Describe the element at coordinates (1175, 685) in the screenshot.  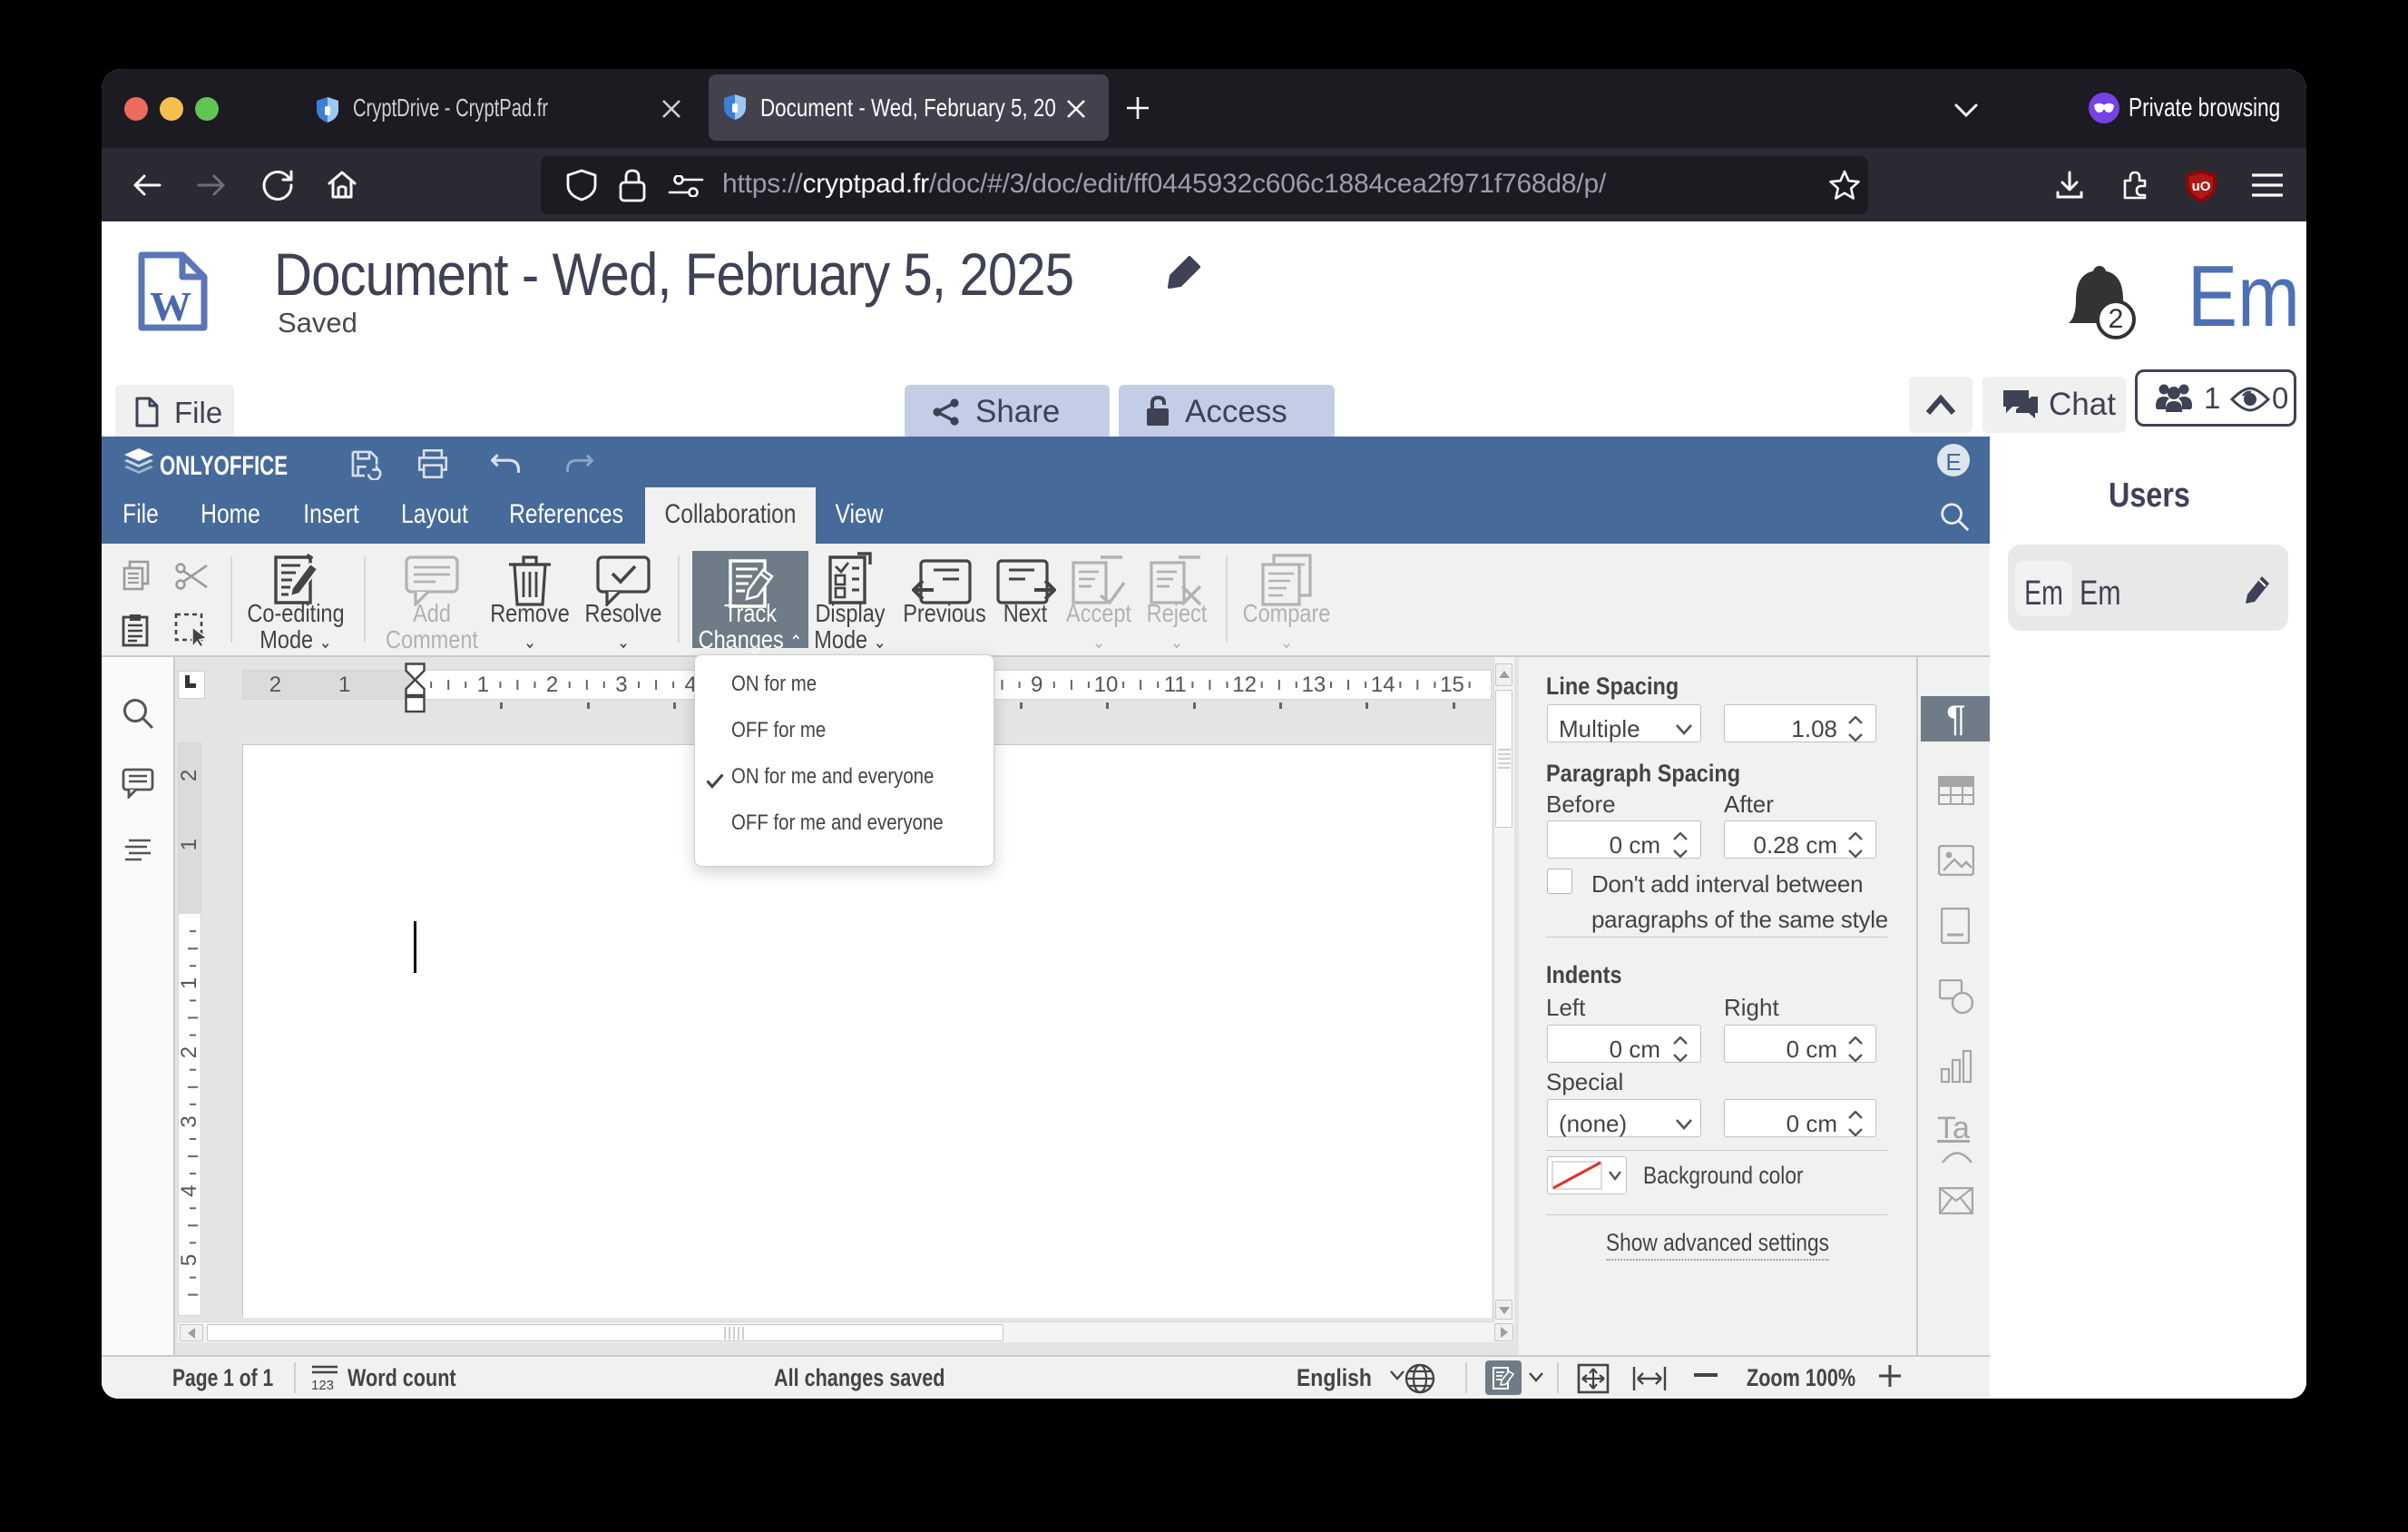
I see `svg-text: 11` at that location.